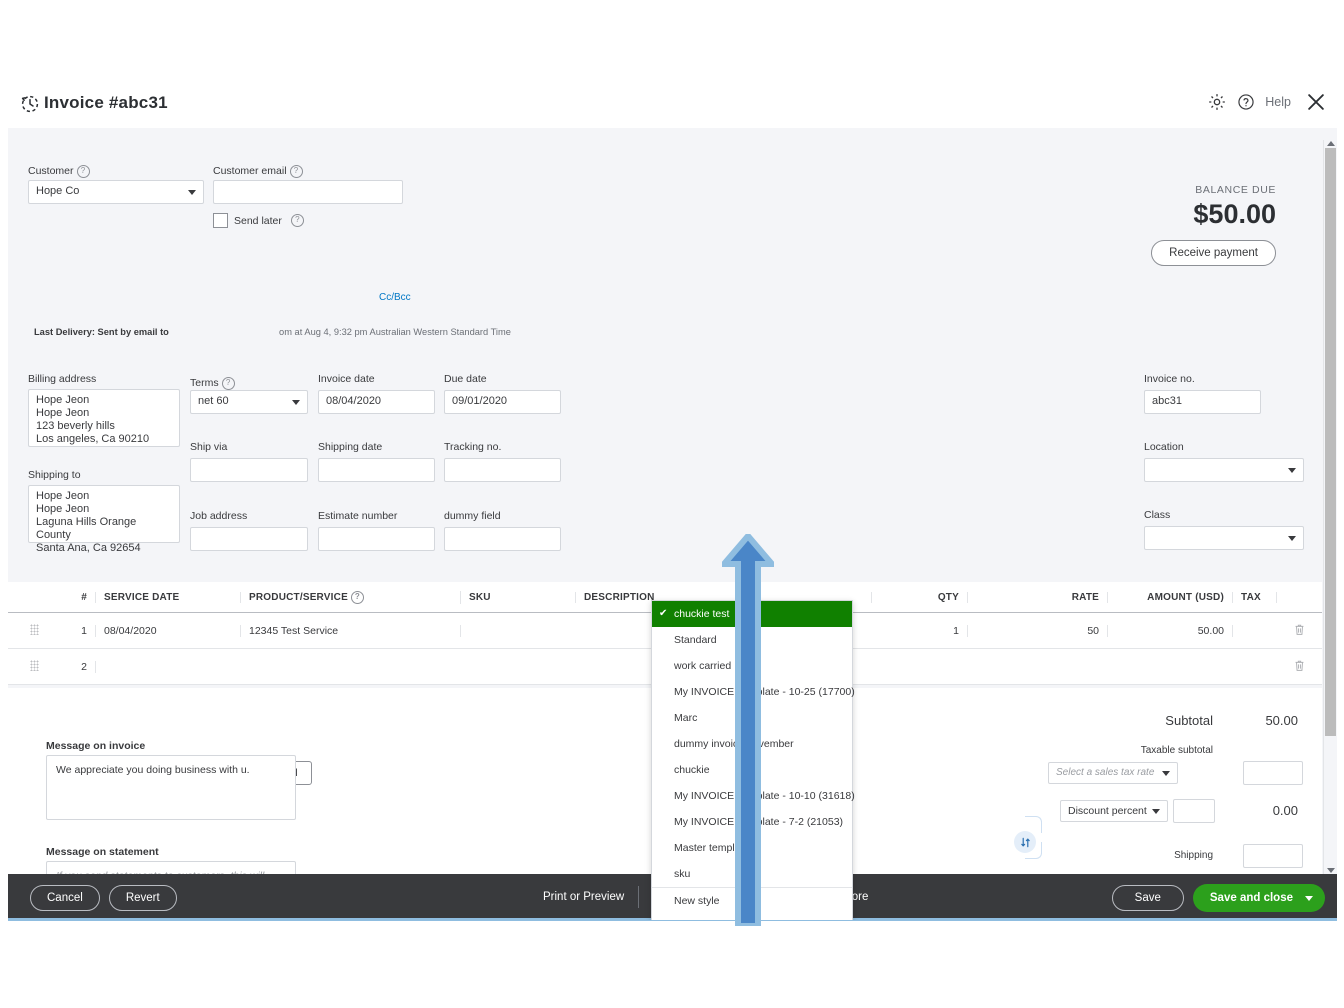 The width and height of the screenshot is (1344, 1008). I want to click on print-or-preview-button: Print or Preview, so click(583, 897).